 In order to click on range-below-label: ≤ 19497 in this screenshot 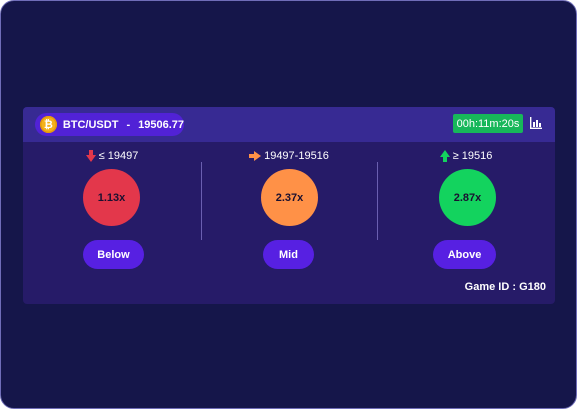, I will do `click(118, 156)`.